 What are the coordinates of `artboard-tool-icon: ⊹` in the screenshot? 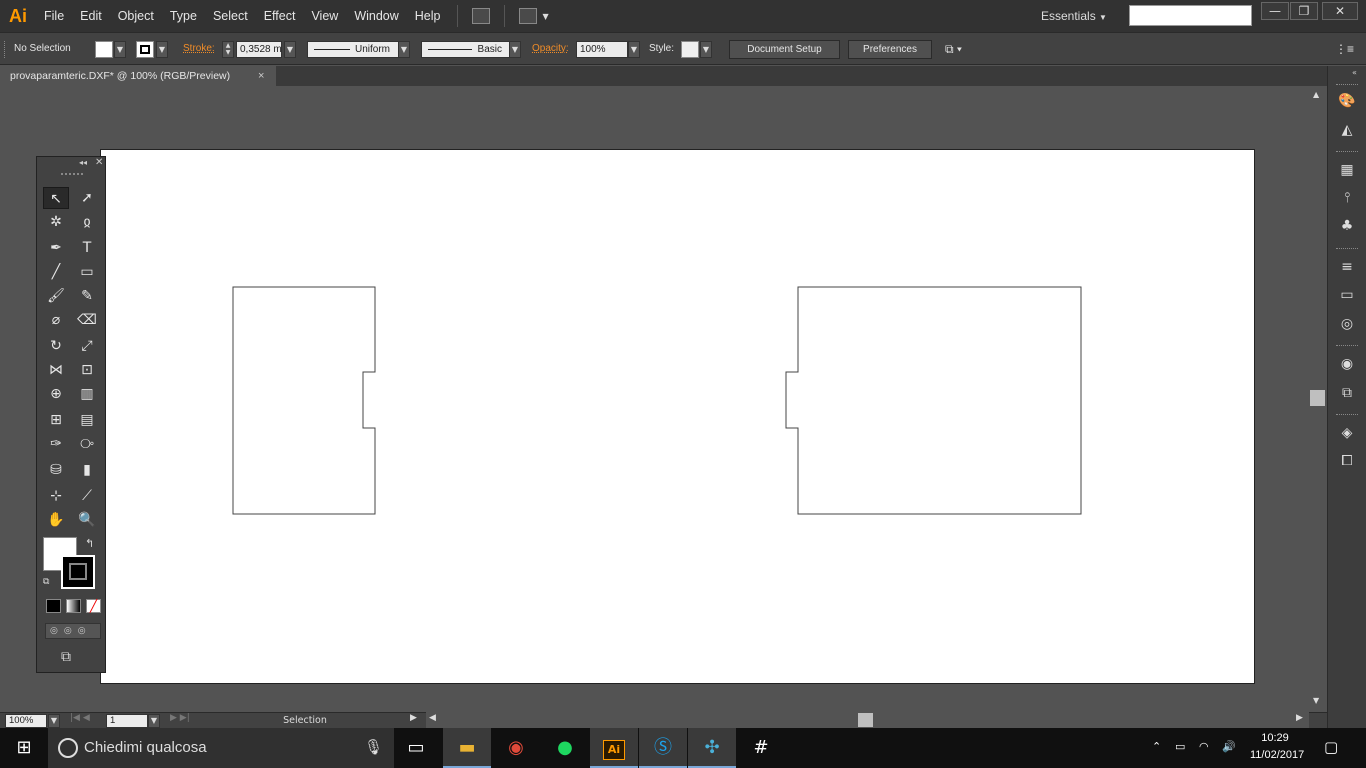 It's located at (56, 496).